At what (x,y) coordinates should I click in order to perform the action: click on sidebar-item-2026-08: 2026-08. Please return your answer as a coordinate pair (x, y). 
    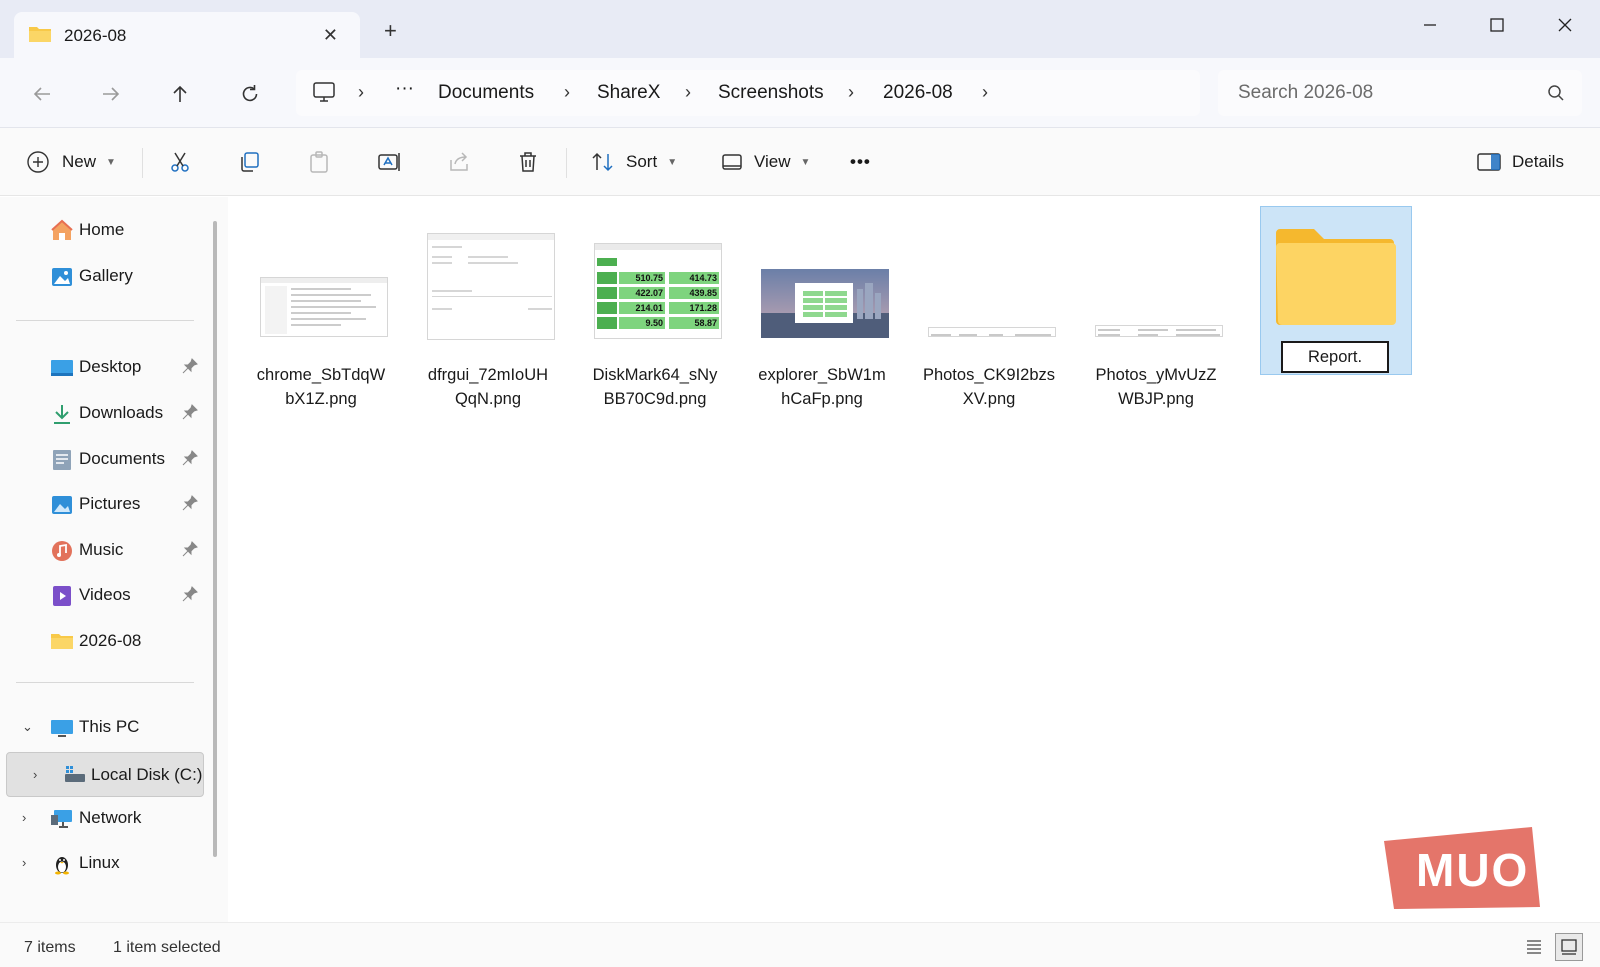
    Looking at the image, I should click on (111, 641).